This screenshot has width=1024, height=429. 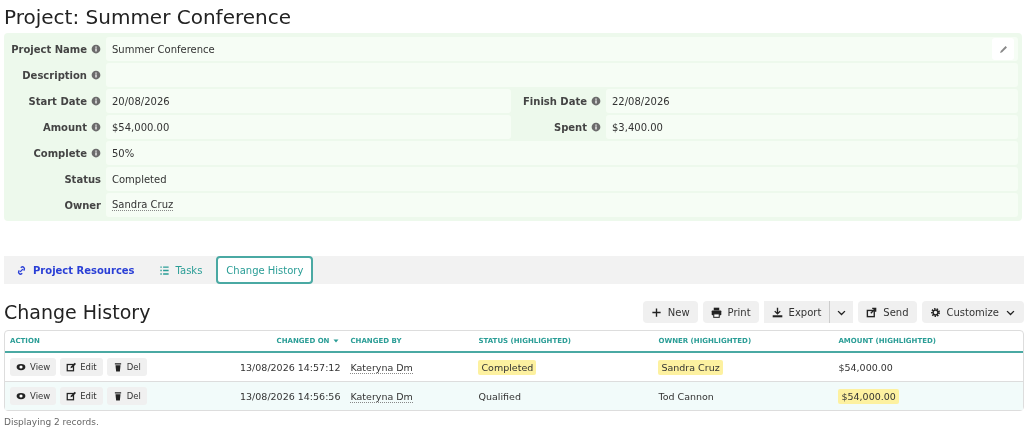 I want to click on table-cell: 13/08/2026 14:57:12, so click(x=290, y=367).